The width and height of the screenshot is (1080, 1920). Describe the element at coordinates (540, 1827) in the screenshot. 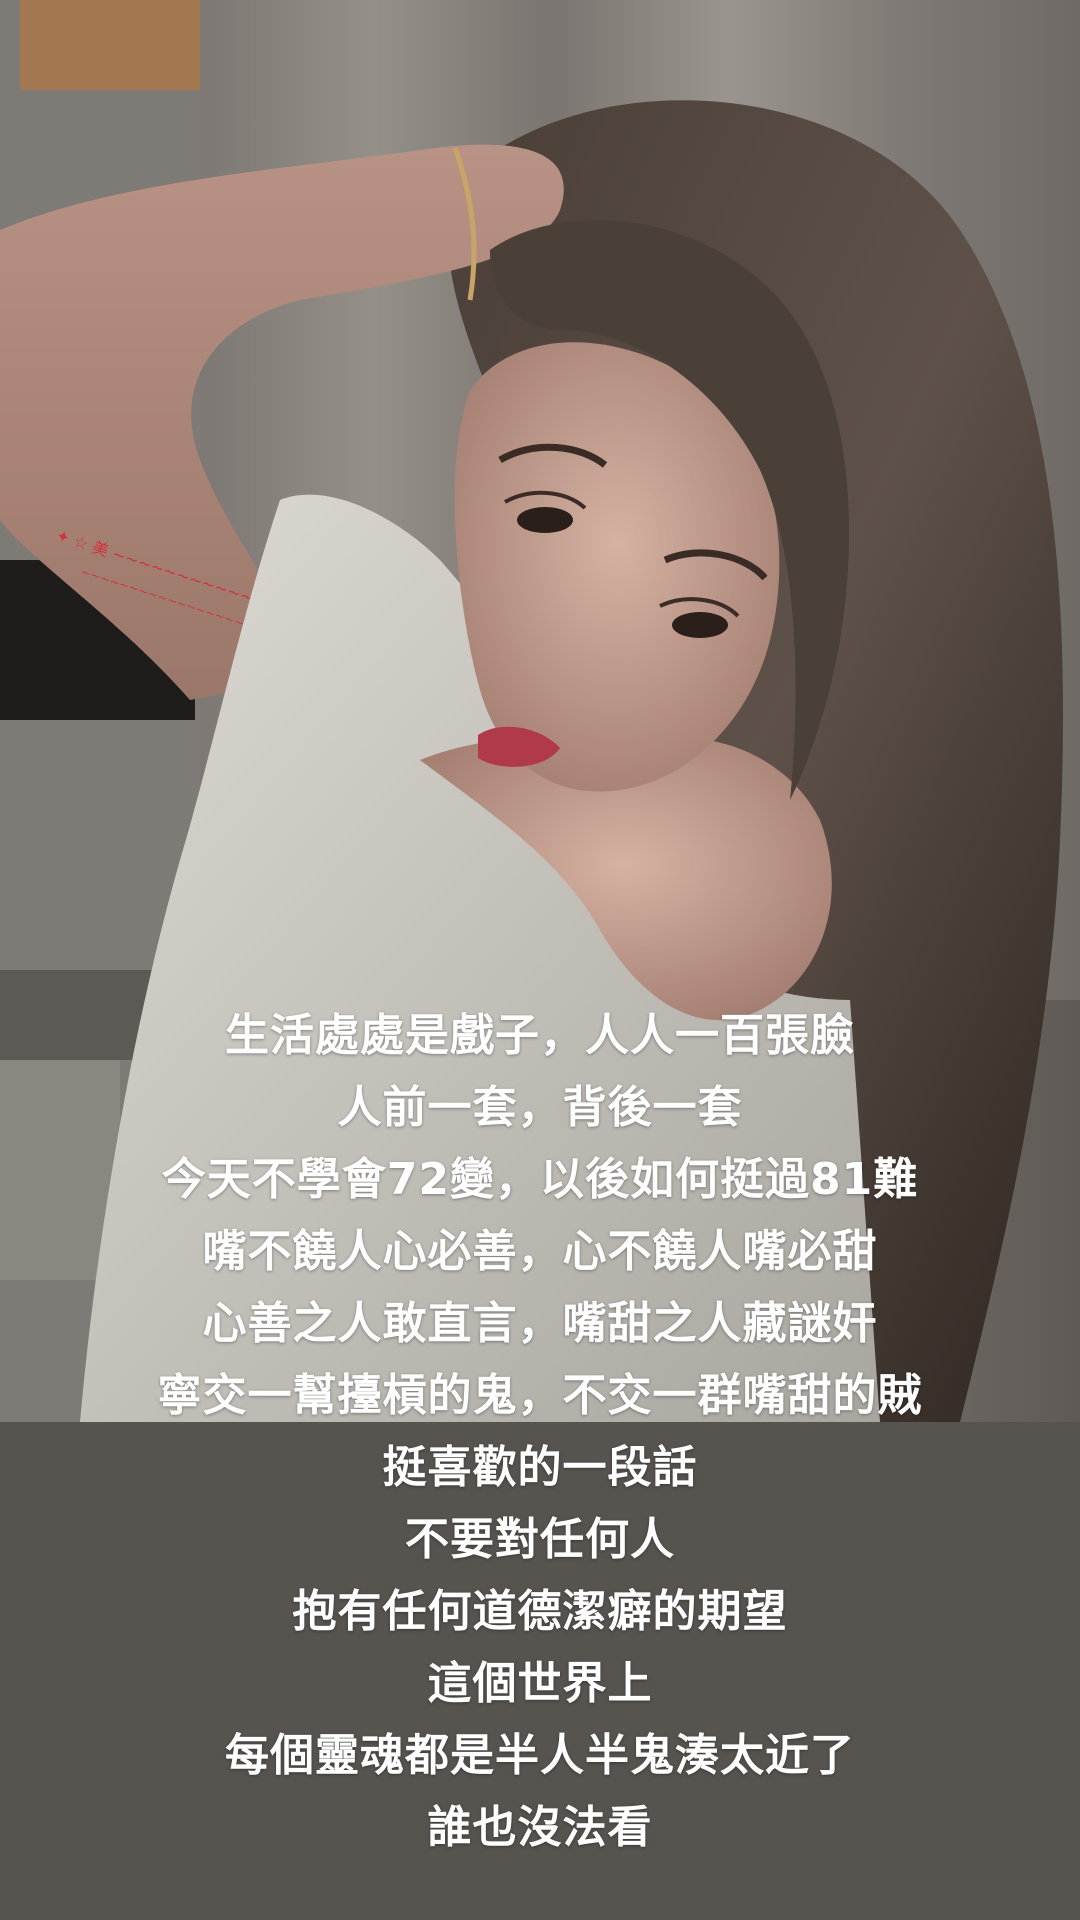

I see `caption-line: 誰也沒法看` at that location.